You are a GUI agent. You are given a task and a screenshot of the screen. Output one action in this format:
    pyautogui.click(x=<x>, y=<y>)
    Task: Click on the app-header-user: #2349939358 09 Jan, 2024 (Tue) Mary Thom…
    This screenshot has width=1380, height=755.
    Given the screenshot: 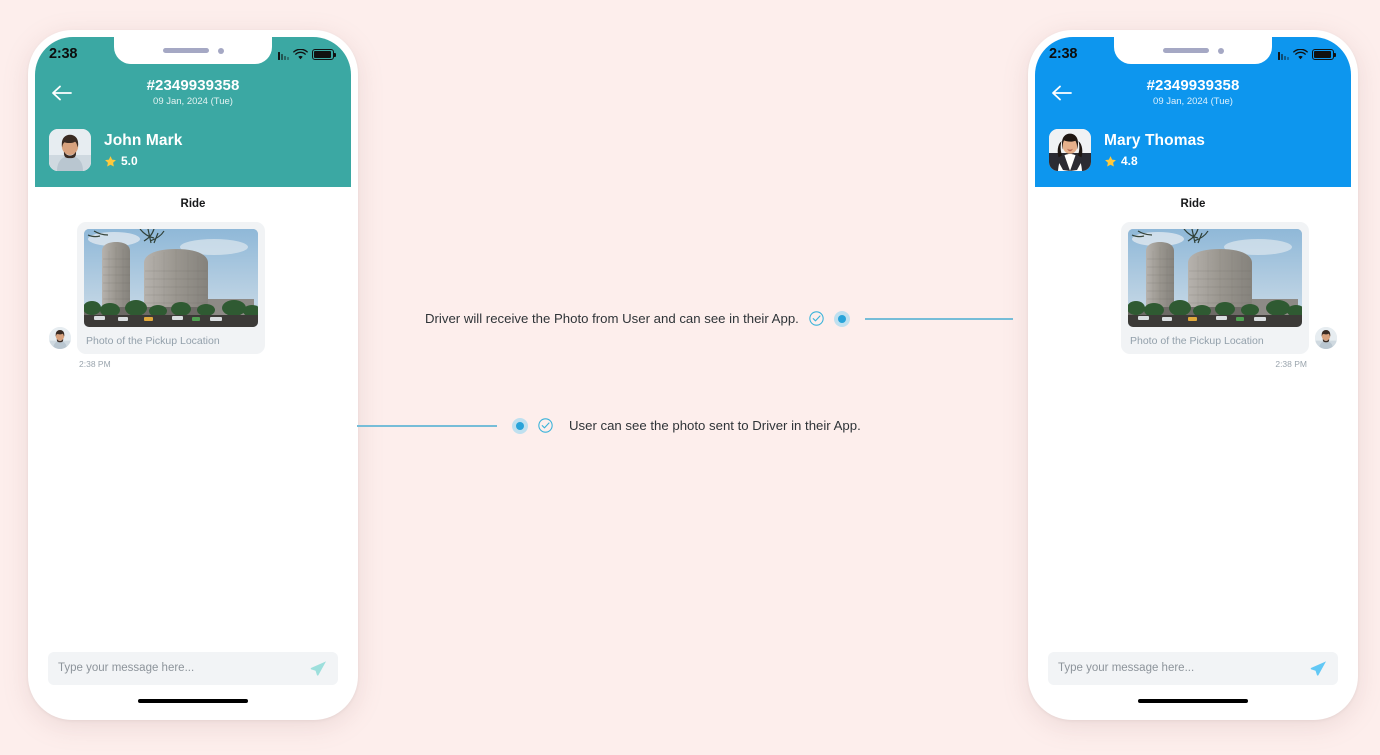 What is the action you would take?
    pyautogui.click(x=1193, y=129)
    